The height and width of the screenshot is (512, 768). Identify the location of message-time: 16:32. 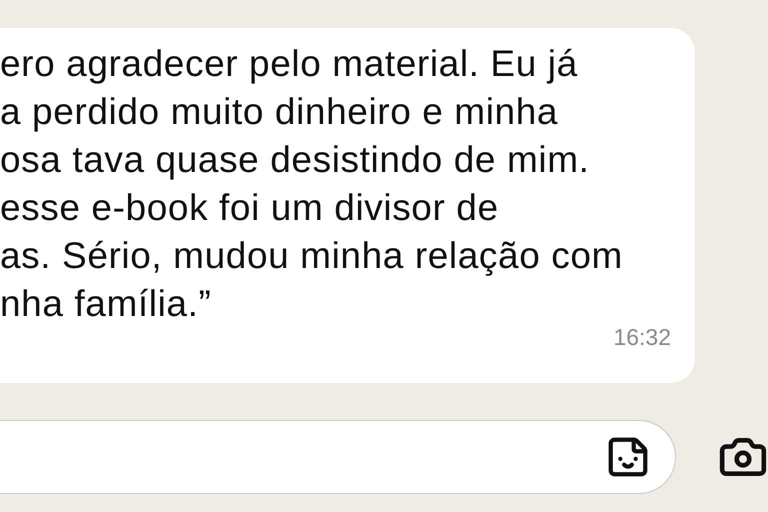
(642, 337).